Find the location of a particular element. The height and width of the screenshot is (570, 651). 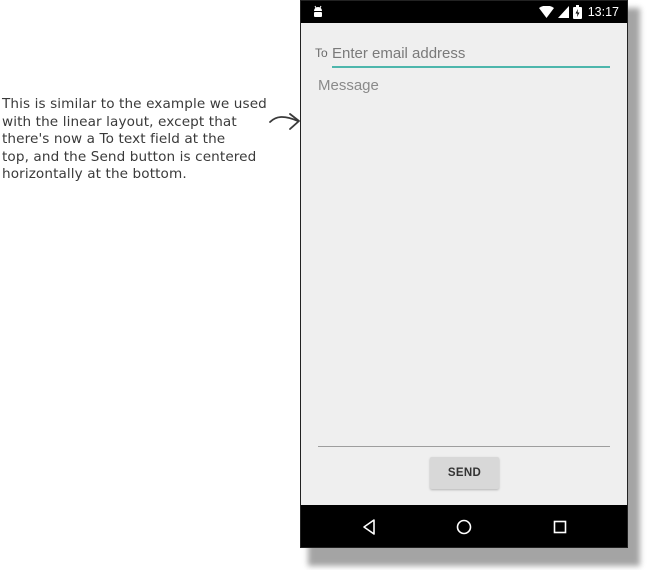

status-icons: 13:17 is located at coordinates (578, 12).